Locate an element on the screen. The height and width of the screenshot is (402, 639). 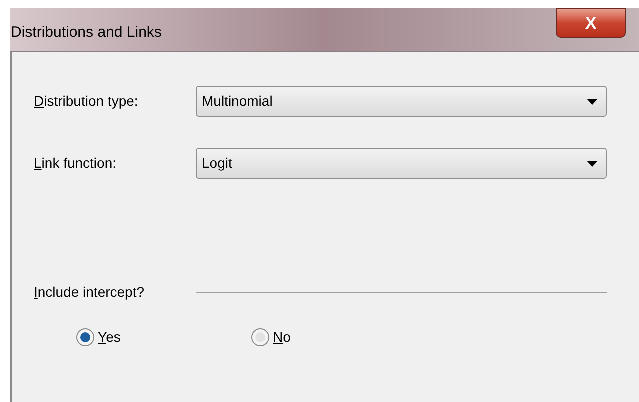
field-label: Distribution type: is located at coordinates (87, 101).